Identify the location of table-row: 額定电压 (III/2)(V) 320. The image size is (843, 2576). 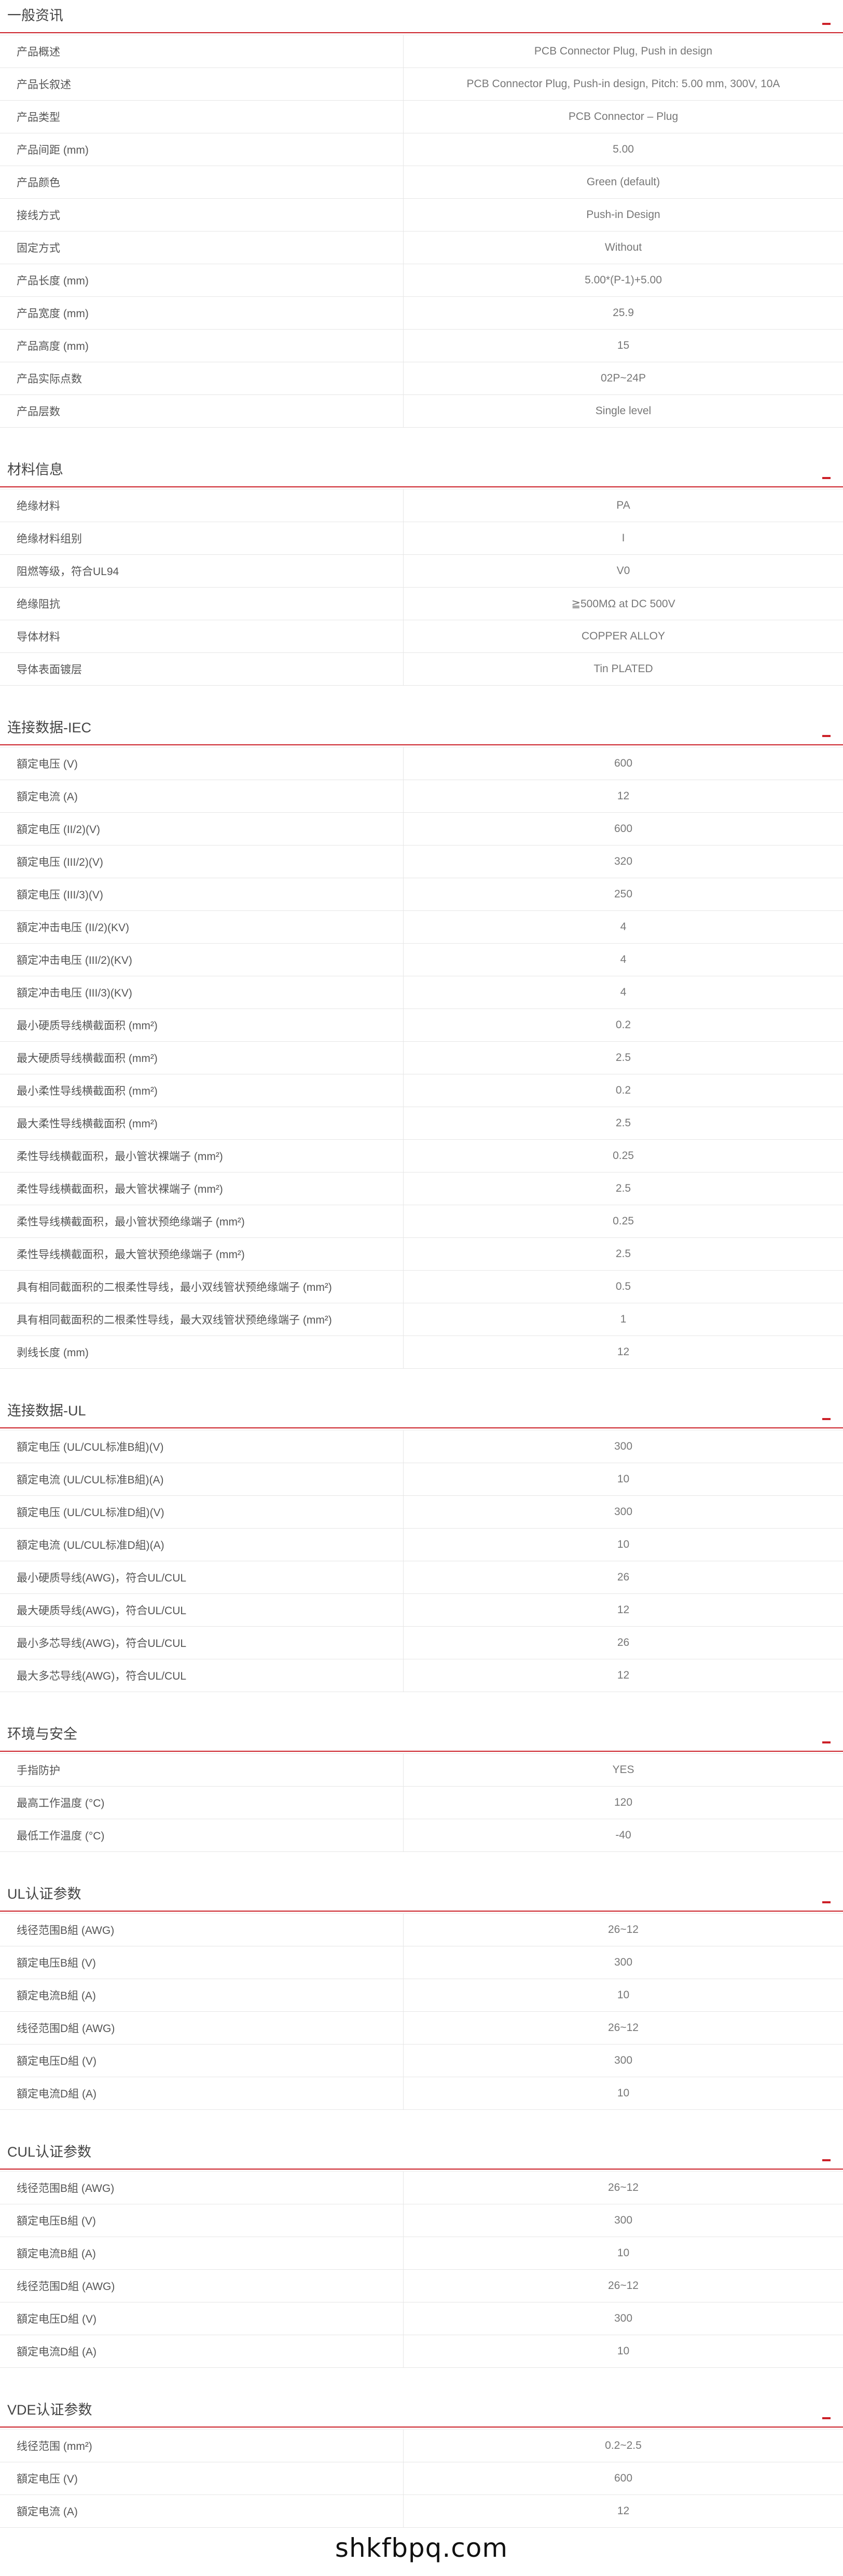
(421, 862).